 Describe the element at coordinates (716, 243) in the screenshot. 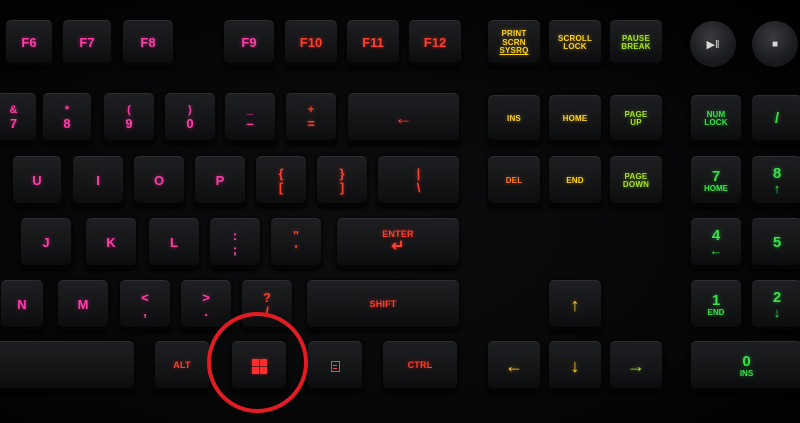

I see `key-numpad-4: 4 ←` at that location.